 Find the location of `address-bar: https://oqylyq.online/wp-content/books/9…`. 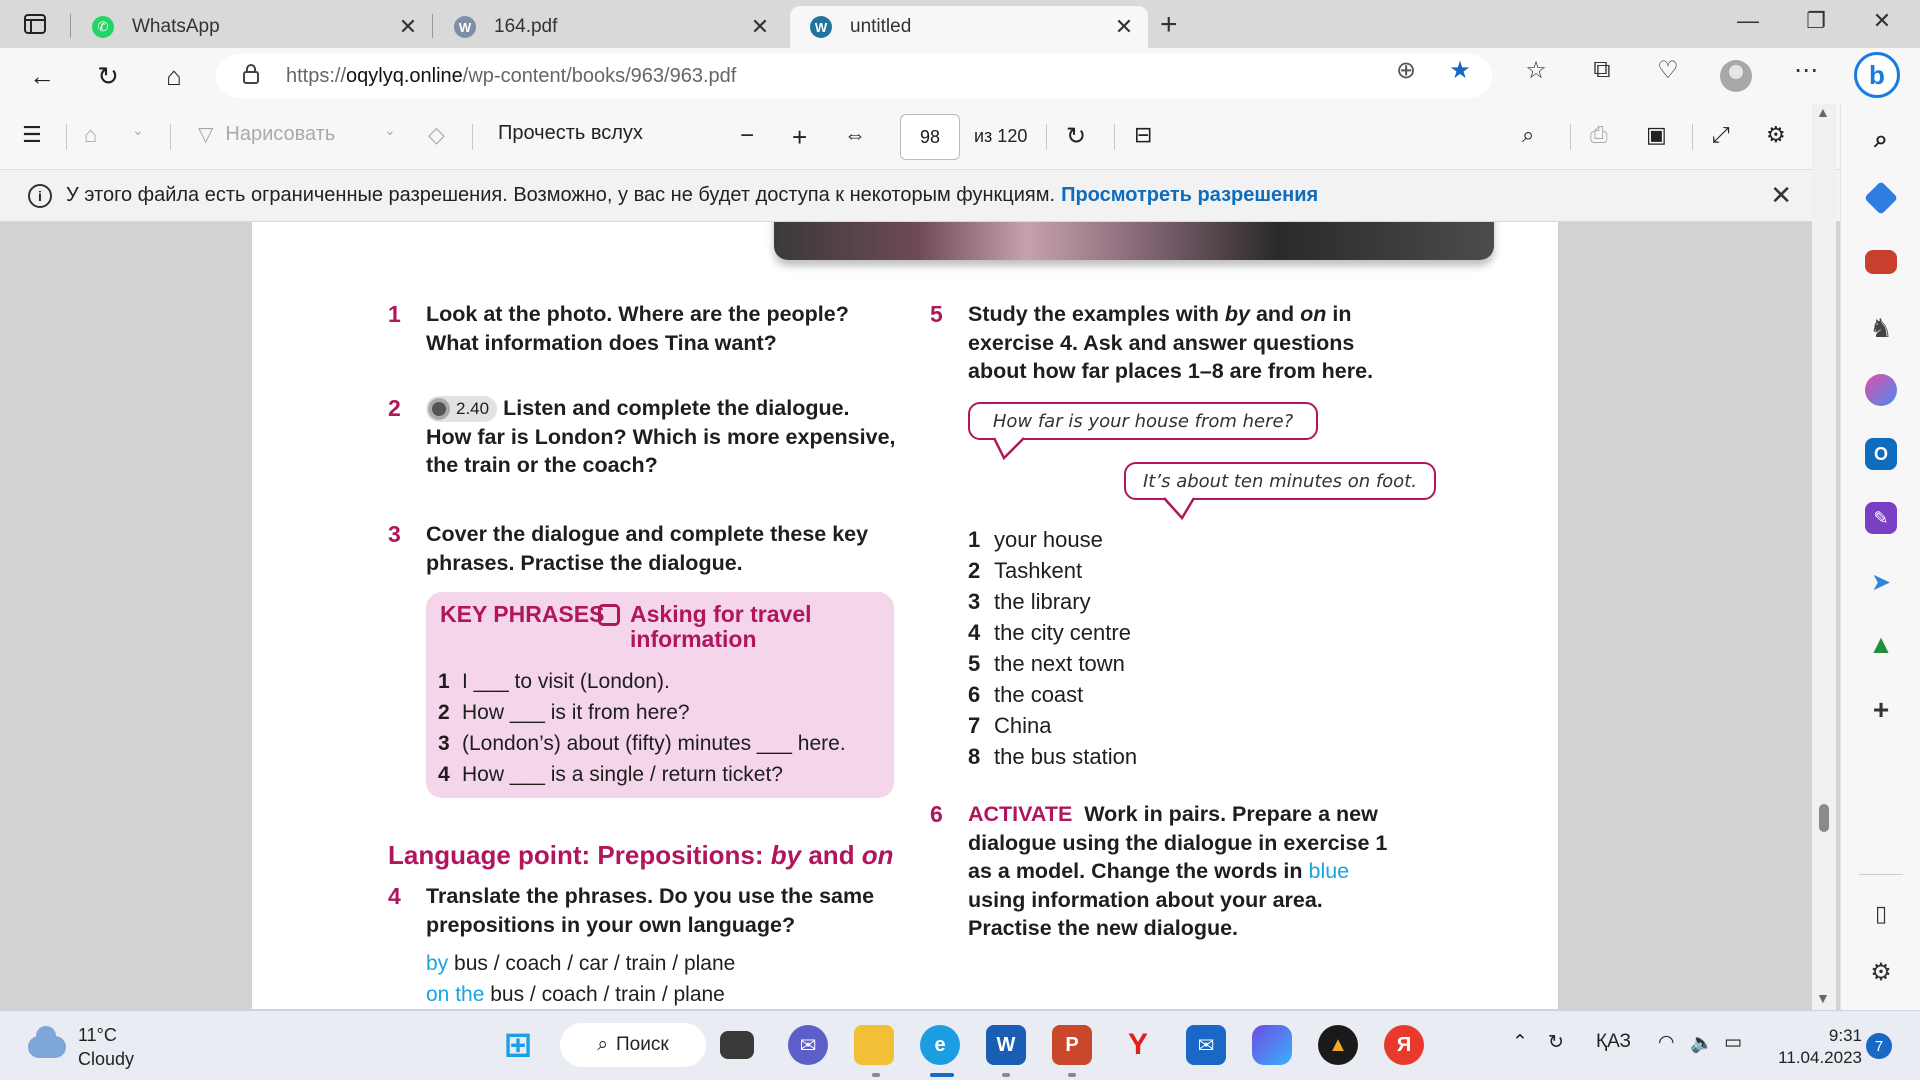

address-bar: https://oqylyq.online/wp-content/books/9… is located at coordinates (854, 76).